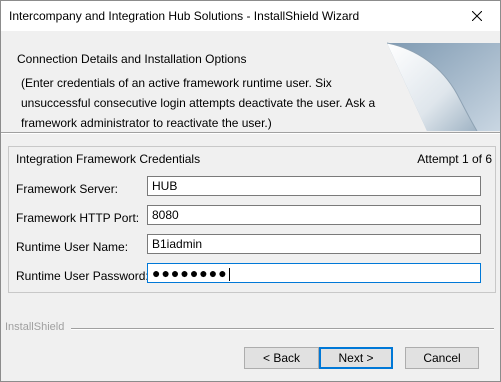  What do you see at coordinates (78, 218) in the screenshot?
I see `framework-port-label: Framework HTTP Port:` at bounding box center [78, 218].